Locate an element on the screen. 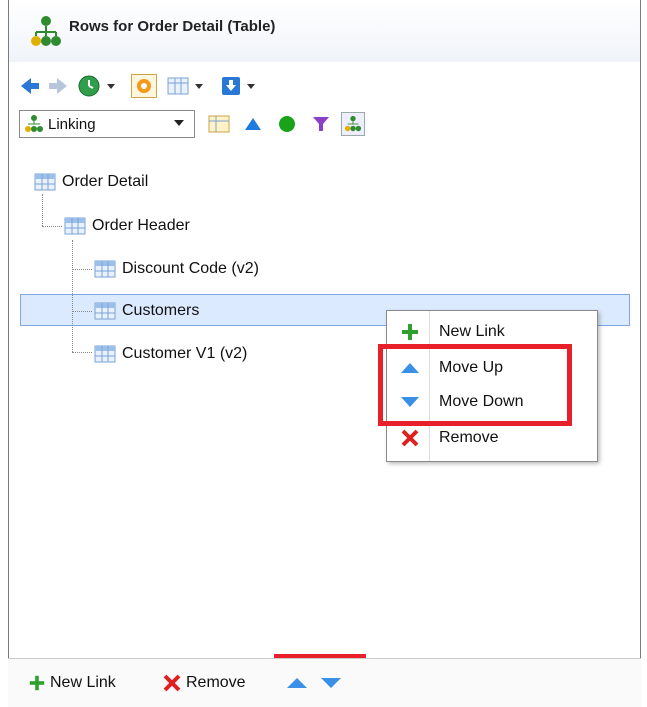  tree-node-label: Customer V1 (v2) is located at coordinates (185, 353).